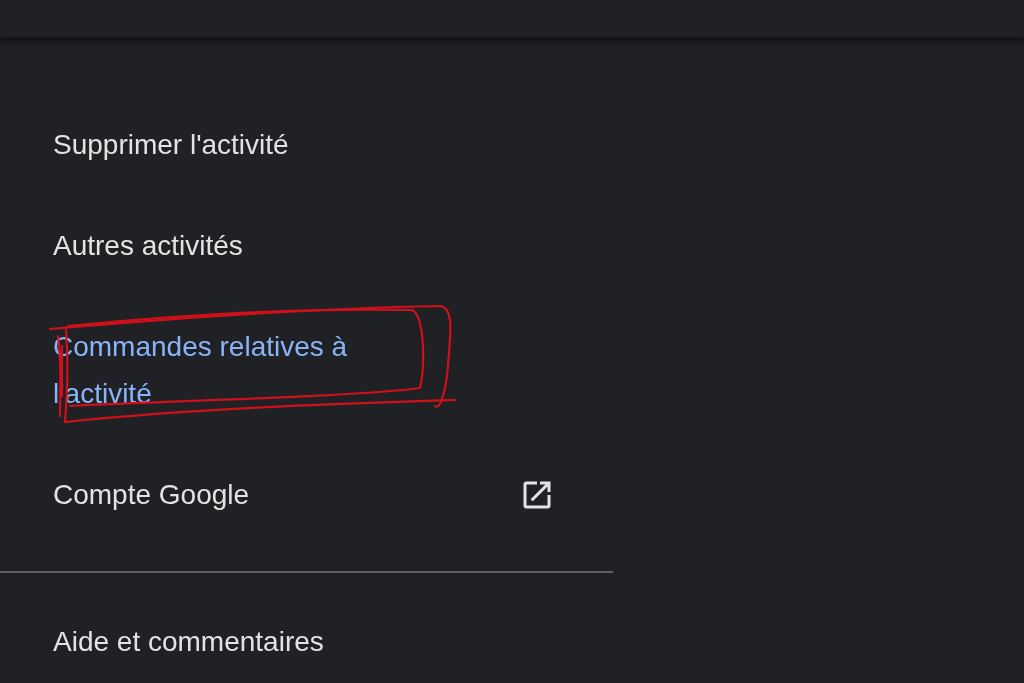  I want to click on menu-item: Compte Google, so click(151, 494).